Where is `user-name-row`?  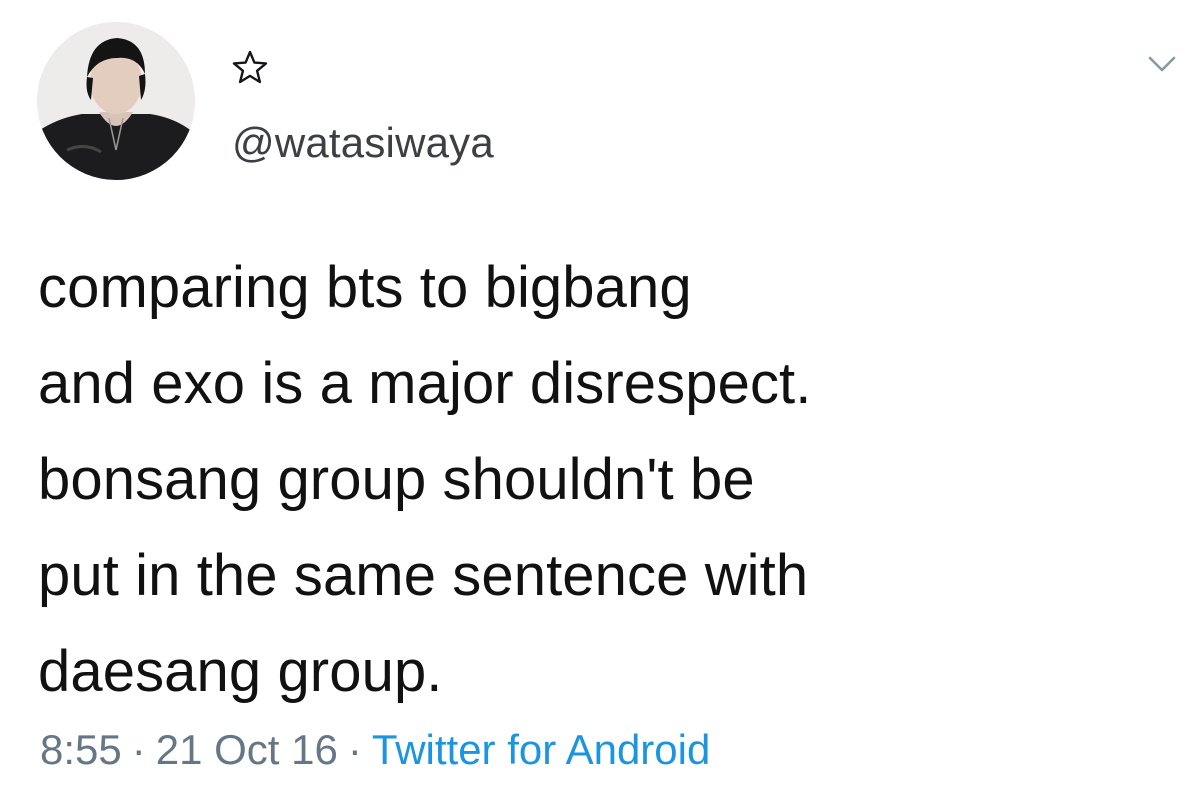
user-name-row is located at coordinates (250, 67).